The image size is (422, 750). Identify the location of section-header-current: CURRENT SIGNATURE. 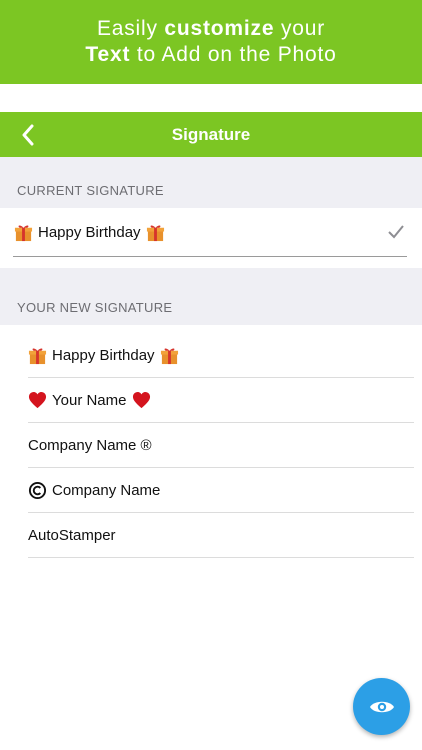
(211, 182).